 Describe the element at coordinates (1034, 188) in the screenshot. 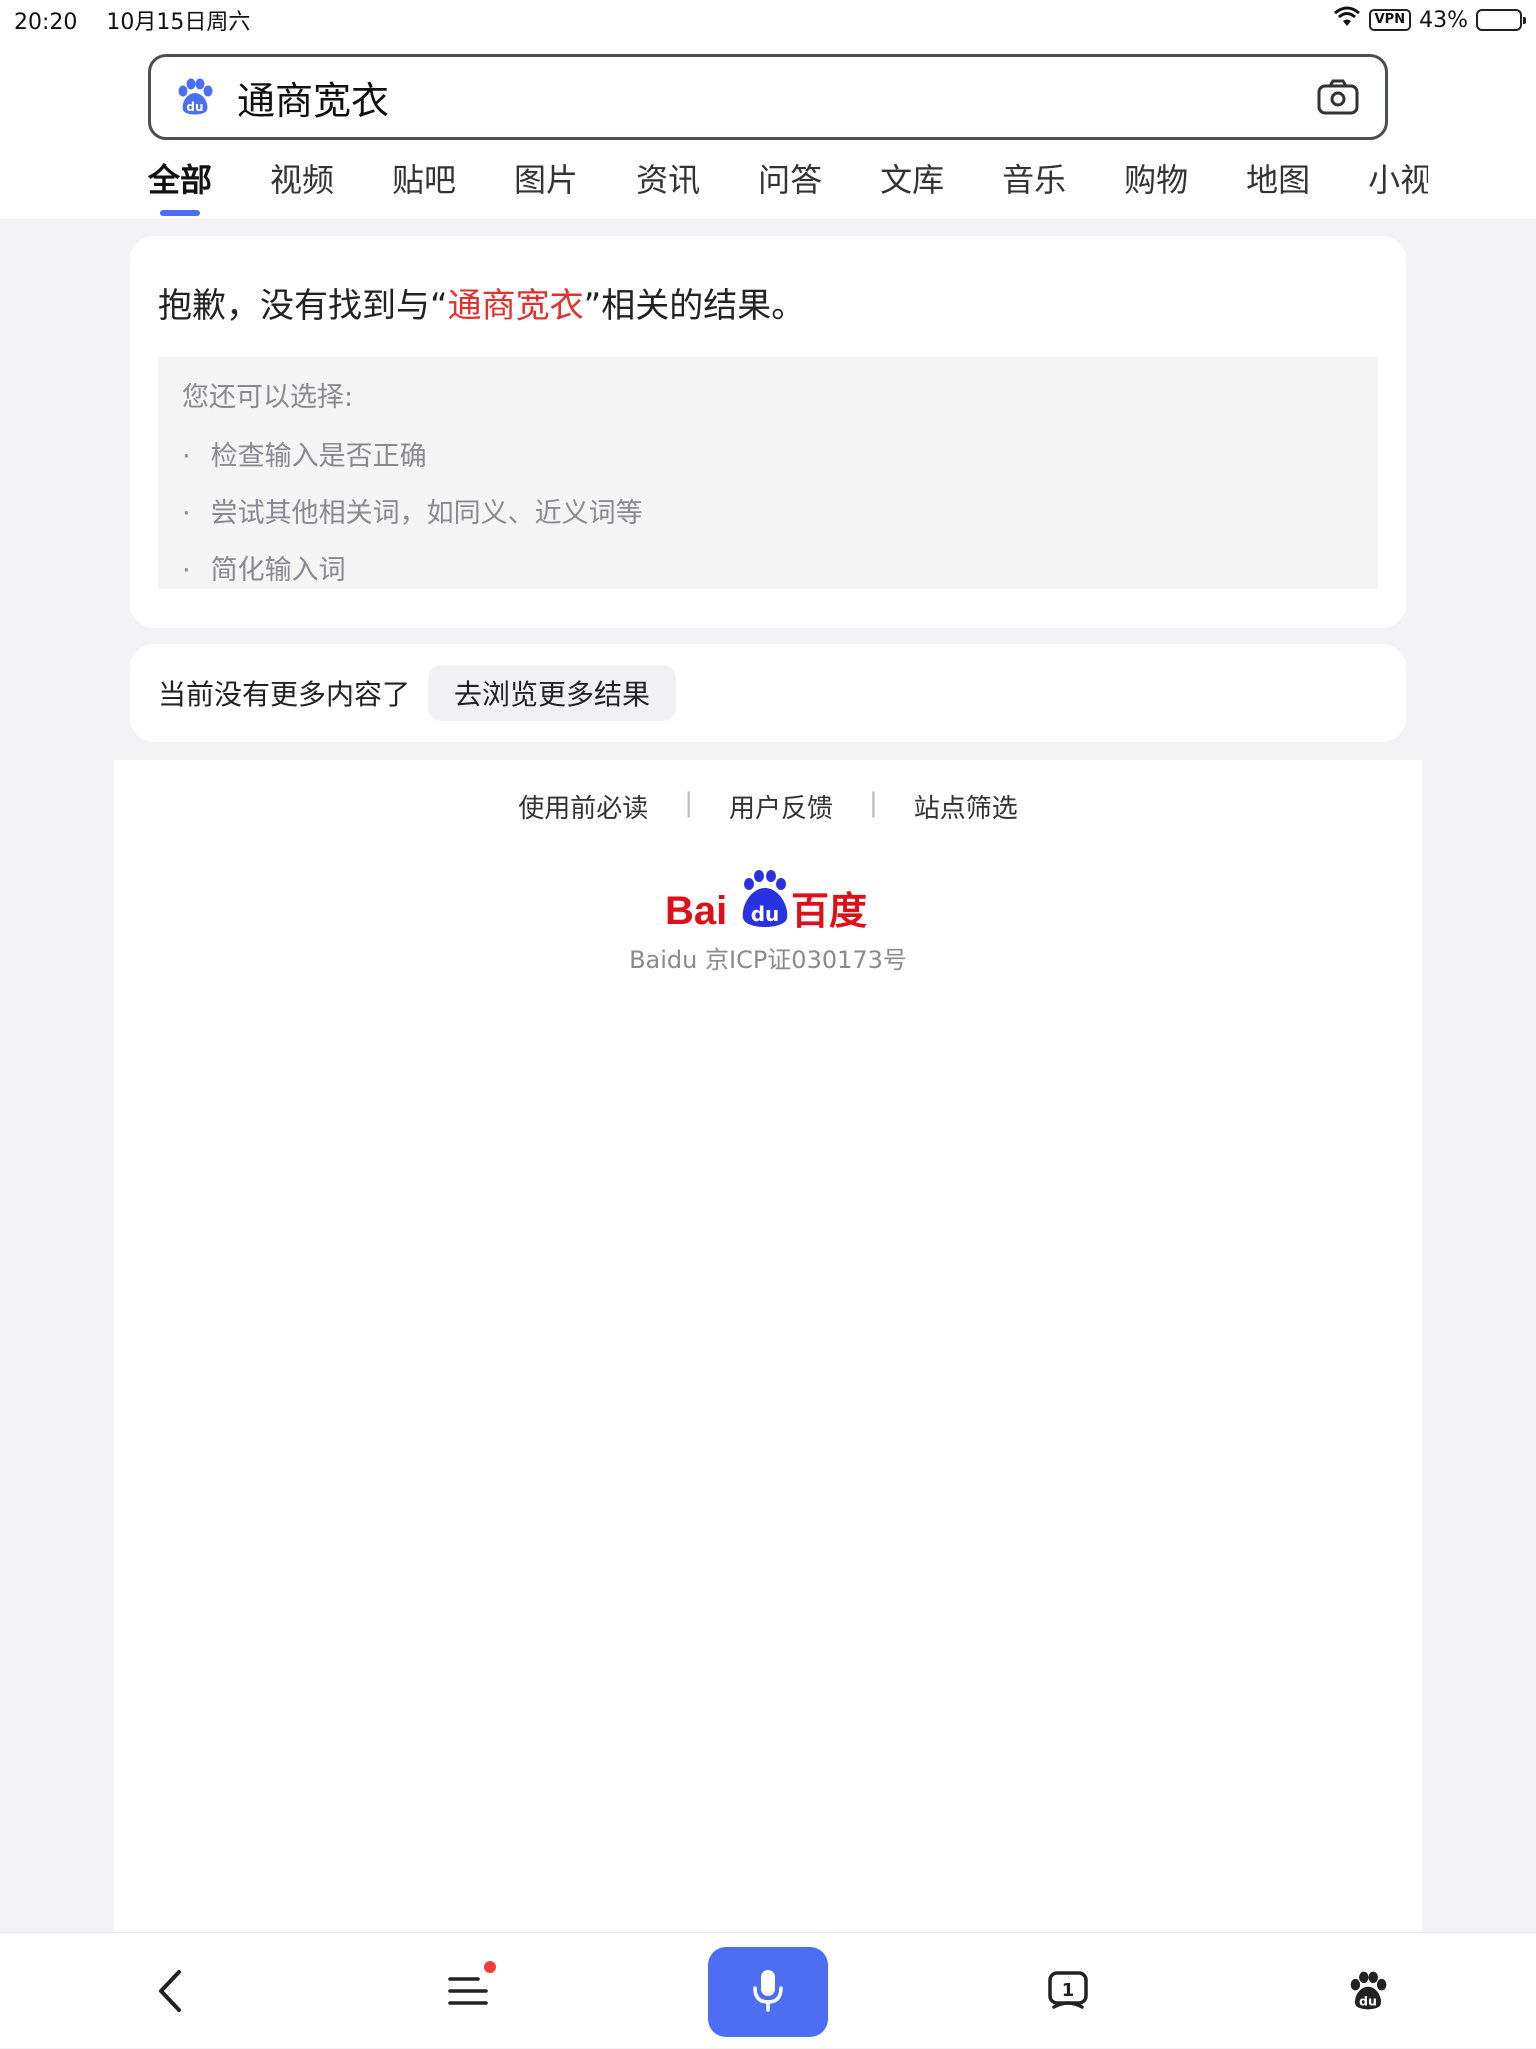

I see `tab-music: 音乐` at that location.